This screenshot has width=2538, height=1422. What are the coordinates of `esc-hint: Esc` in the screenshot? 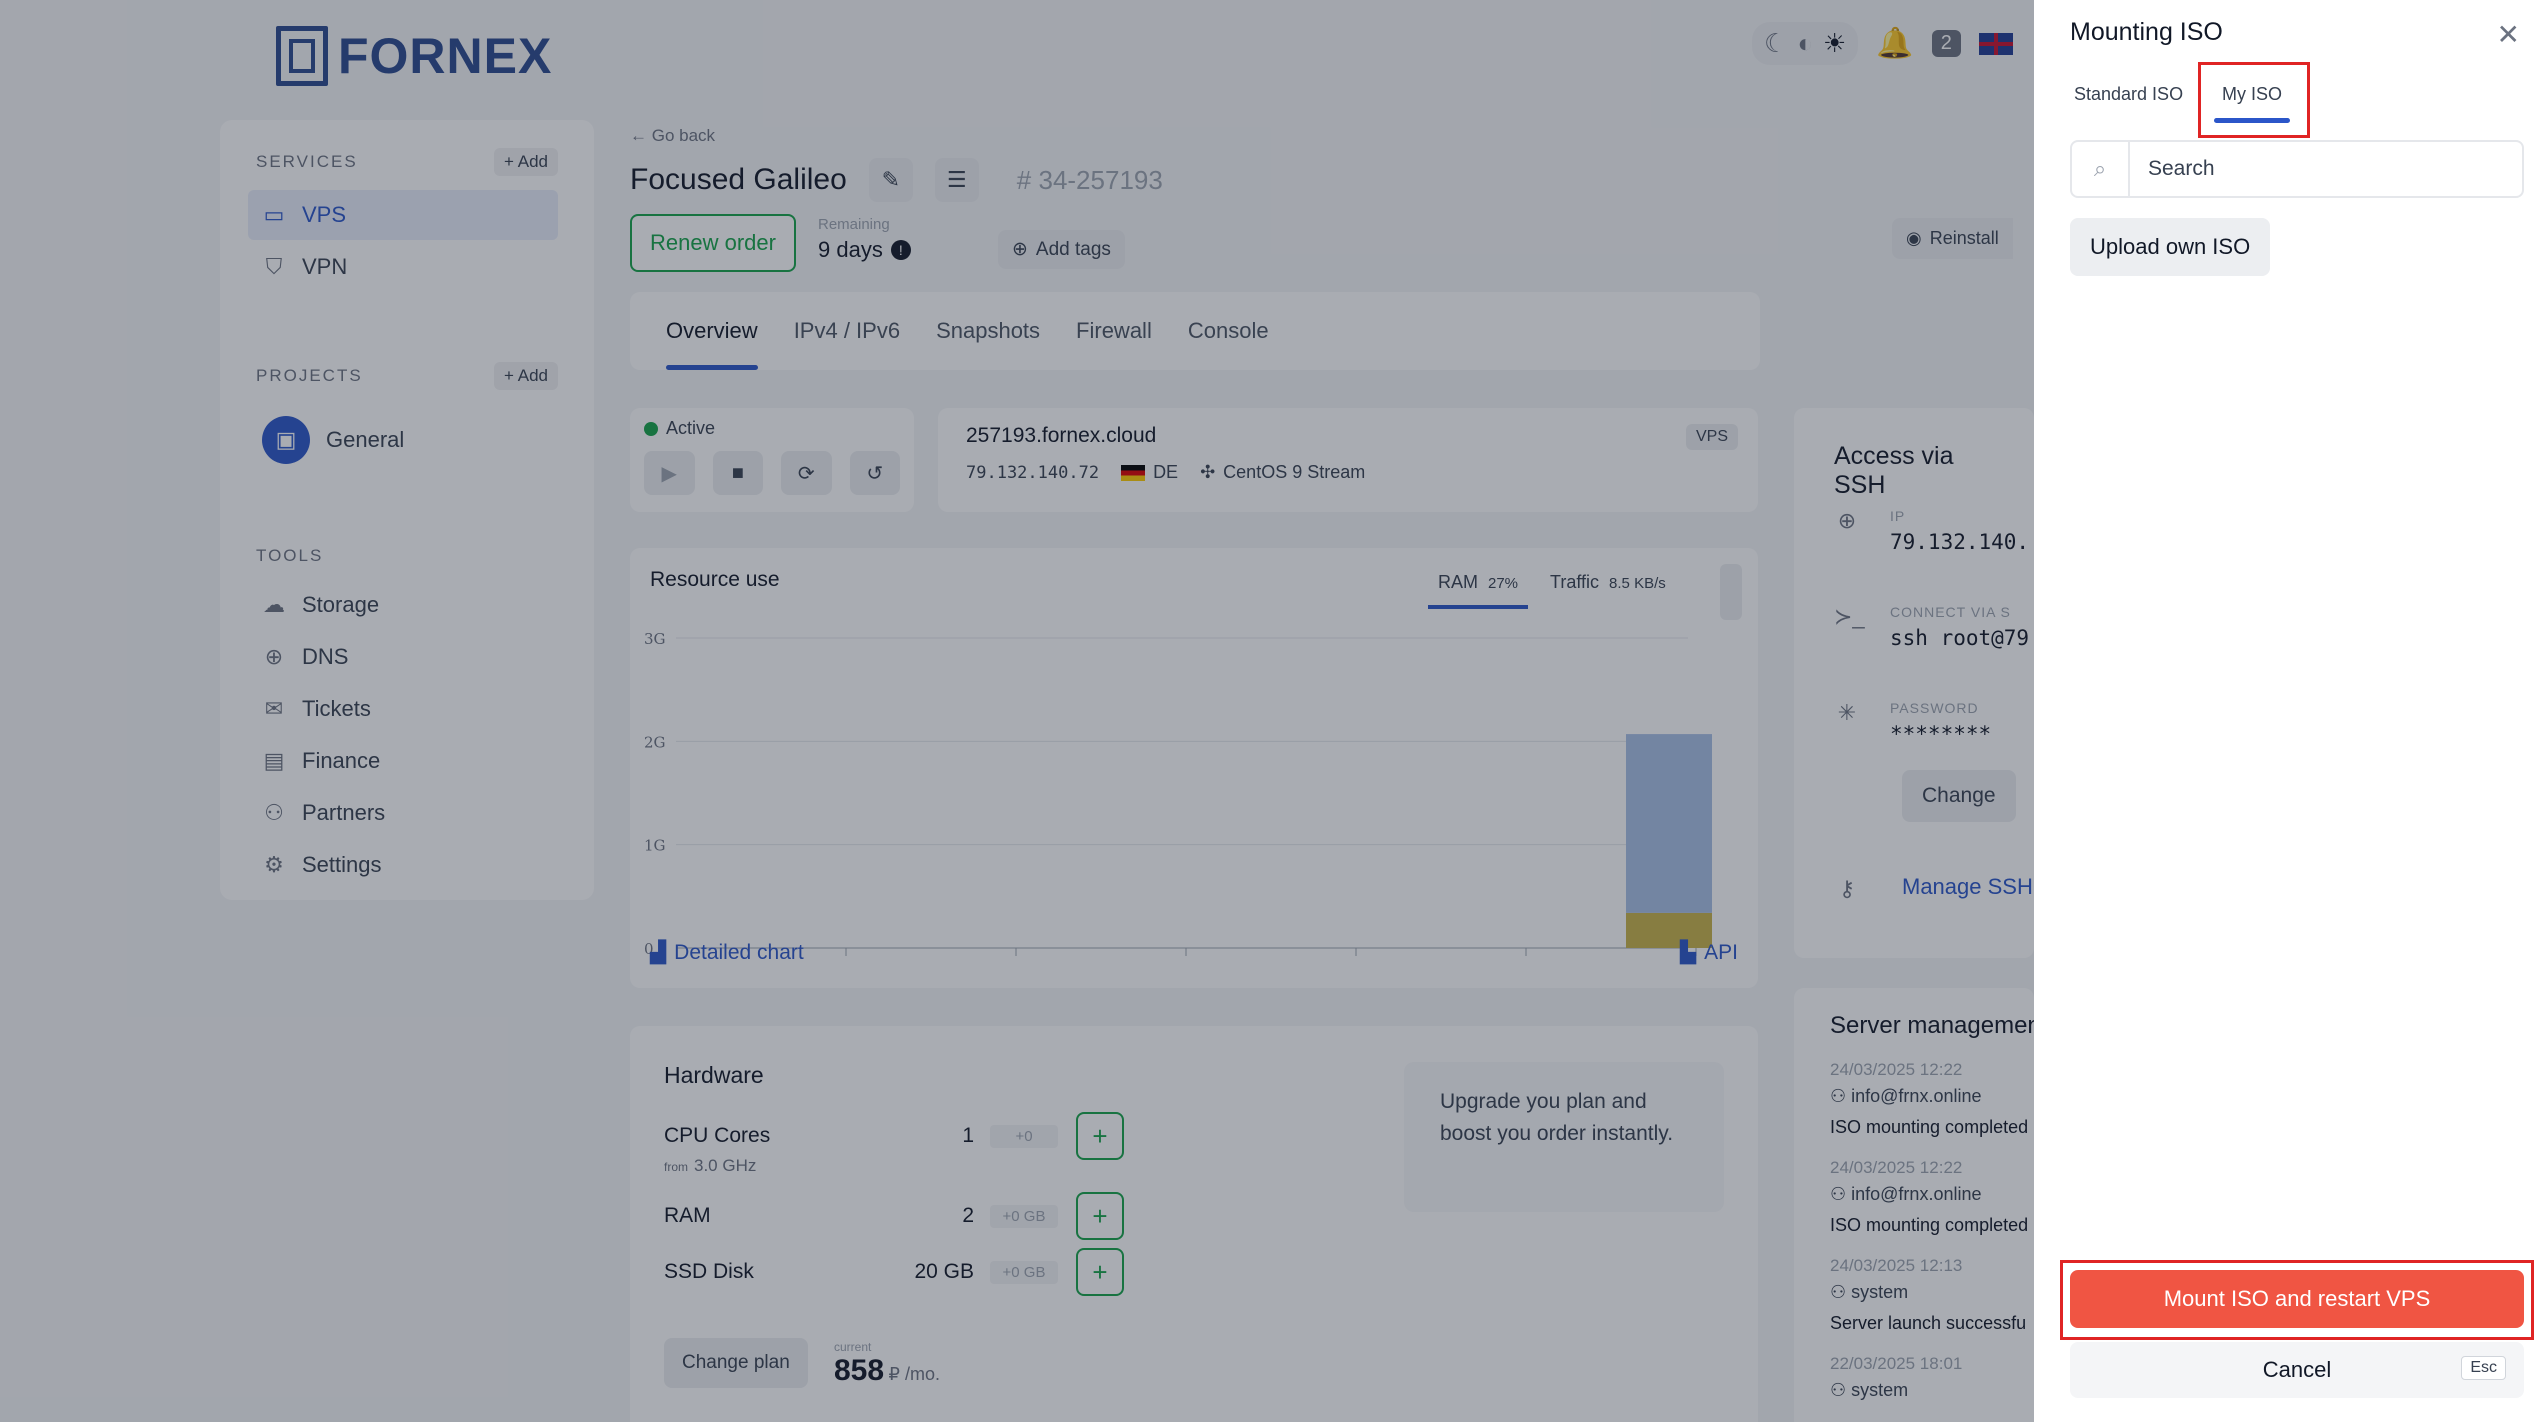 It's located at (2483, 1368).